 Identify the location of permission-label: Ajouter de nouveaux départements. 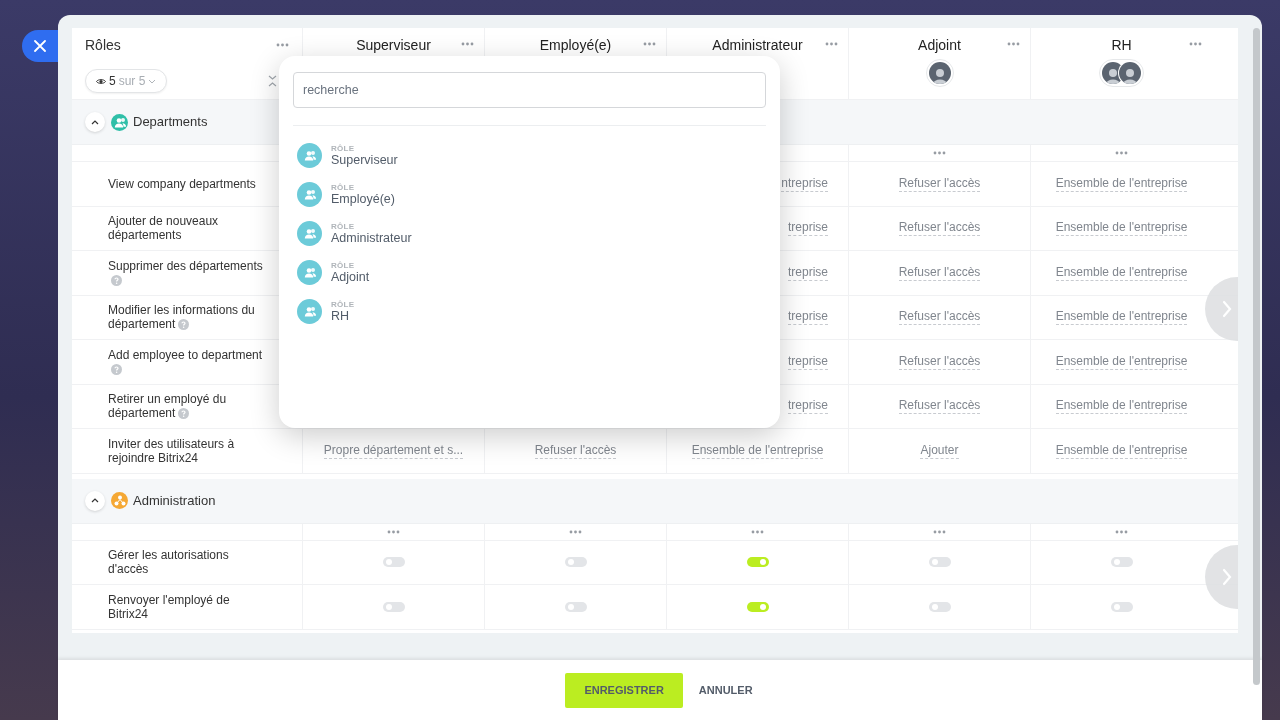
(164, 228).